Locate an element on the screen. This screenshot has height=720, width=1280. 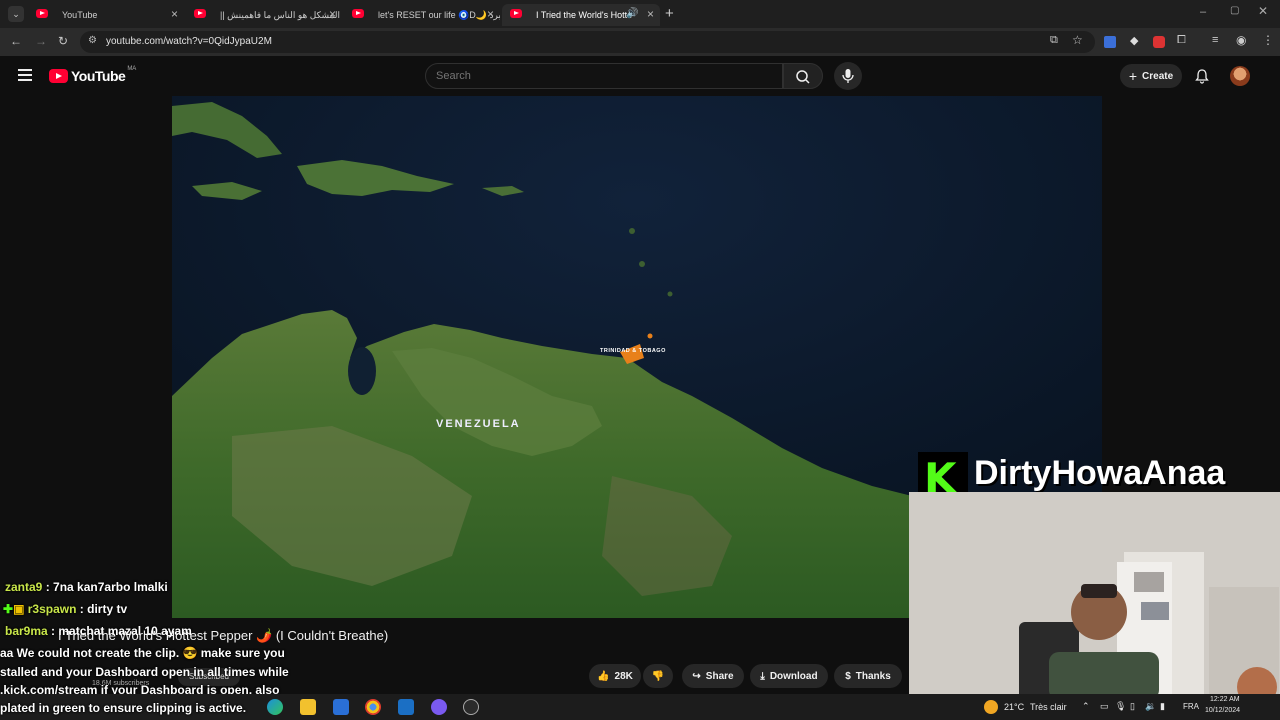
tab-video-2: المشكل هو الناس ما فاهمينش || × is located at coordinates (264, 15).